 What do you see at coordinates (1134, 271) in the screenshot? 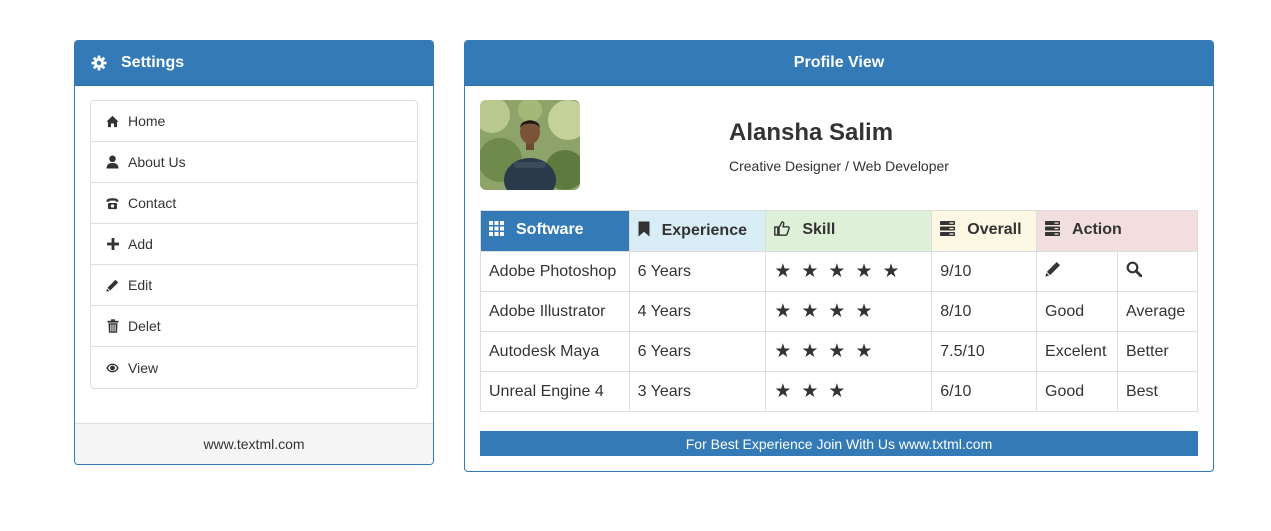
I see `search-icon` at bounding box center [1134, 271].